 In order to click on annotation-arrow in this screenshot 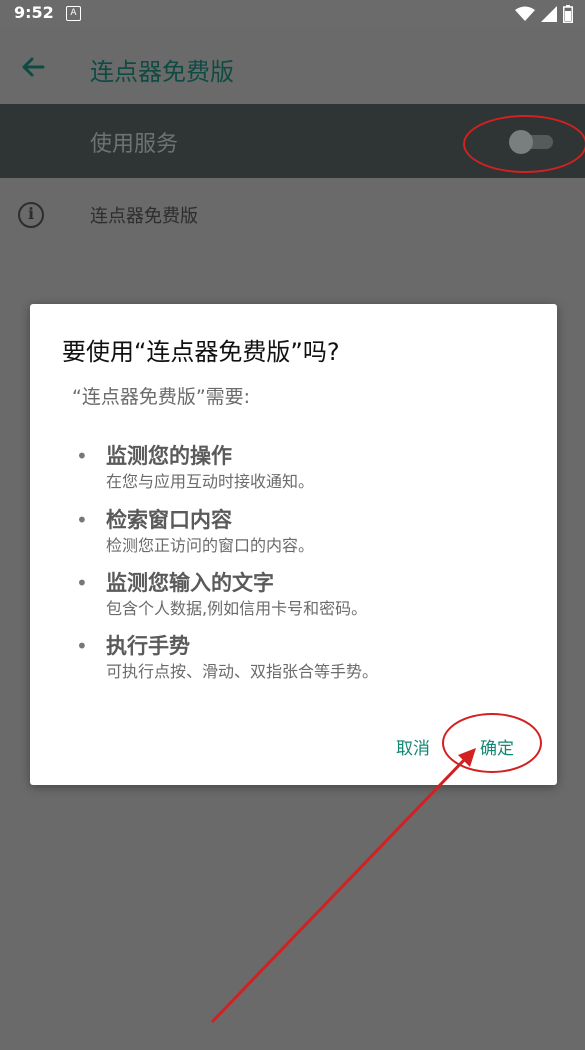, I will do `click(343, 886)`.